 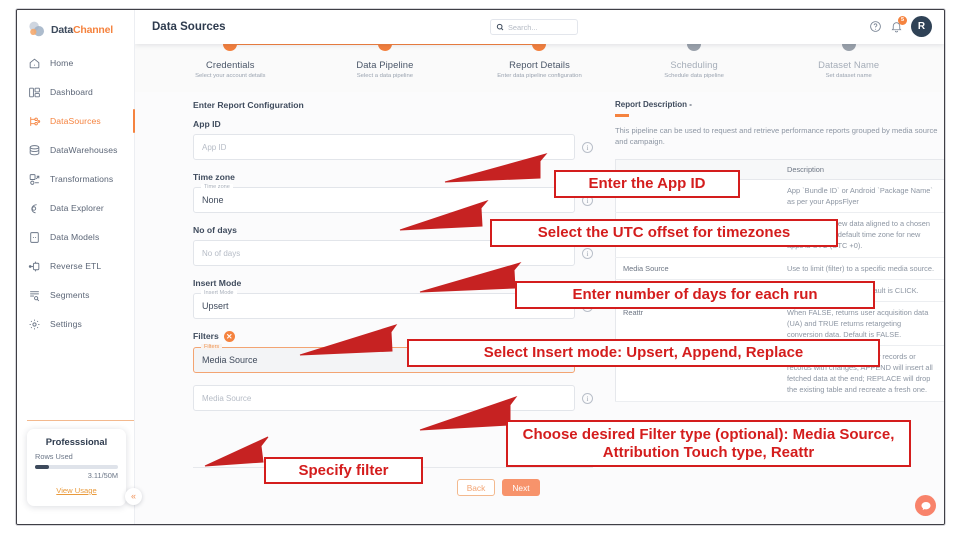 I want to click on step-title: Data Pipeline, so click(x=385, y=64).